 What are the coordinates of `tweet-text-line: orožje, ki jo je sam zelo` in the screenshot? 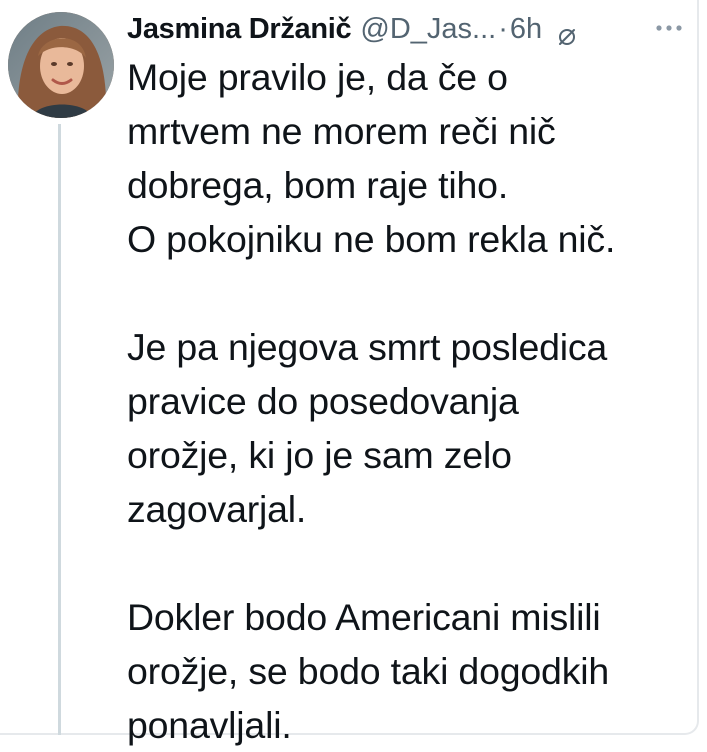 It's located at (319, 455).